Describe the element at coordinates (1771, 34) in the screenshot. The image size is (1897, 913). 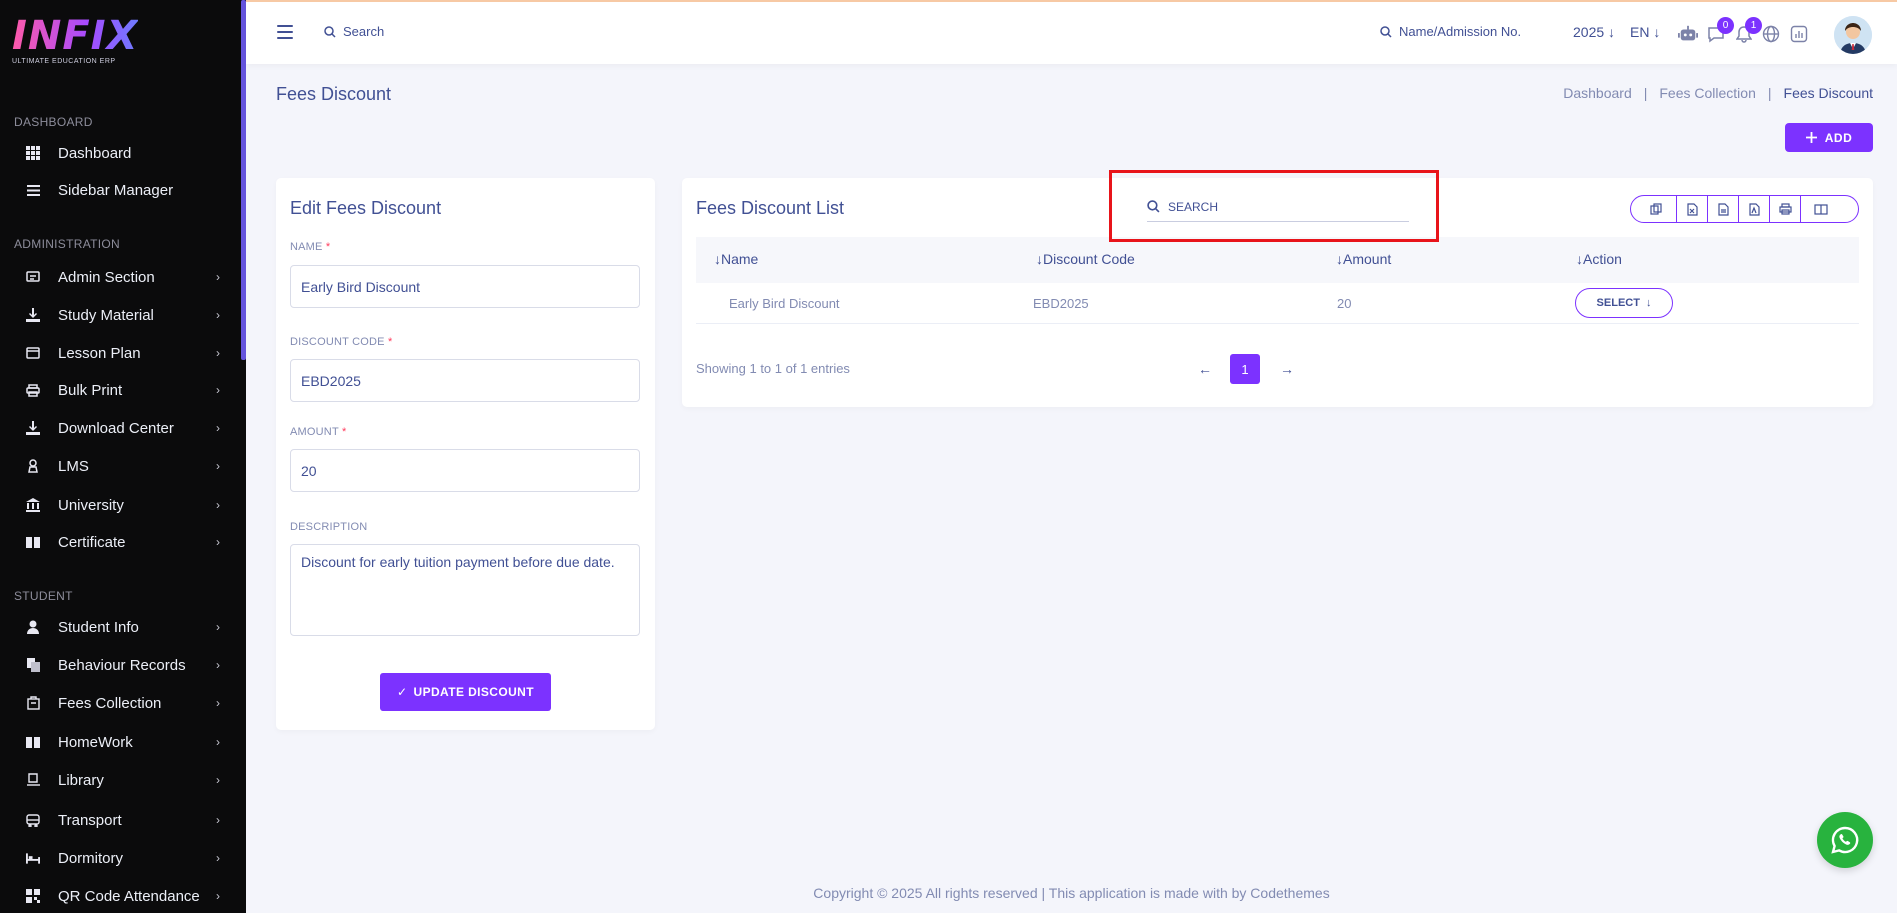
I see `globe-icon` at that location.